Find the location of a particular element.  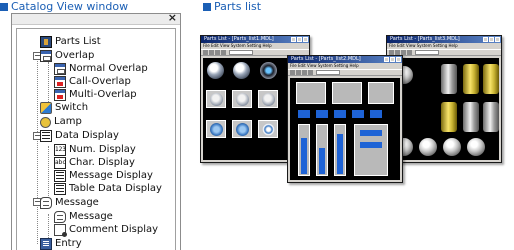

window-titlebar: Parts List - [Parts_list2.MDL] is located at coordinates (345, 59).